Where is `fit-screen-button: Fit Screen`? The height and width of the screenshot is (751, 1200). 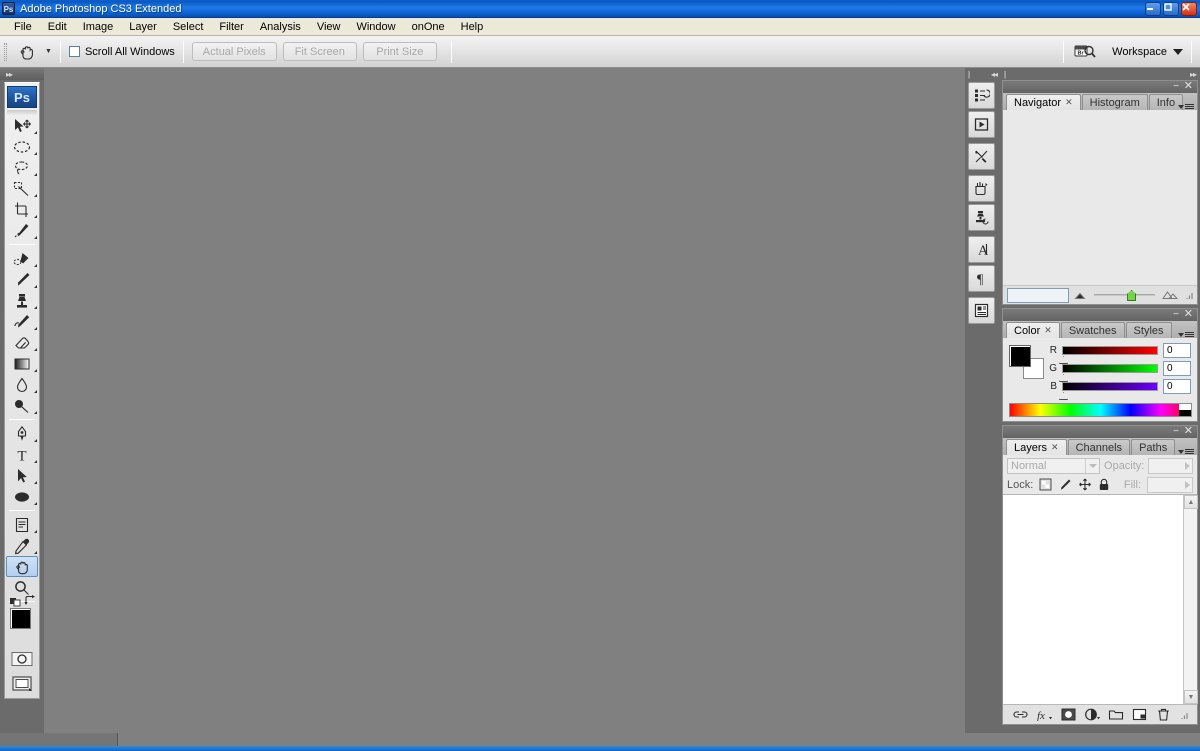
fit-screen-button: Fit Screen is located at coordinates (319, 51).